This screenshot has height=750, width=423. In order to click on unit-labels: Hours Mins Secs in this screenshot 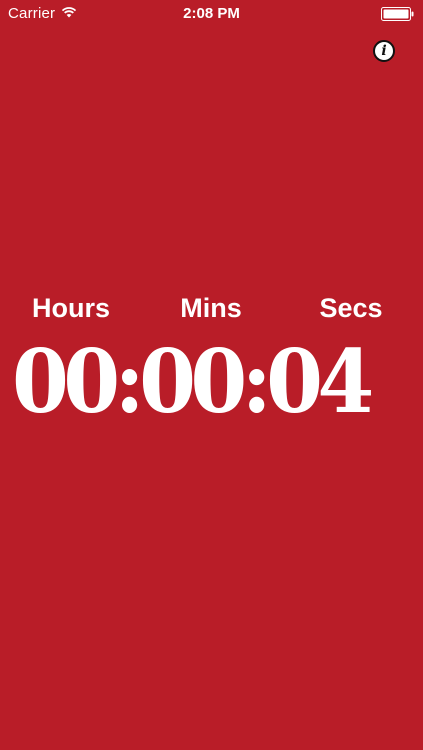, I will do `click(211, 311)`.